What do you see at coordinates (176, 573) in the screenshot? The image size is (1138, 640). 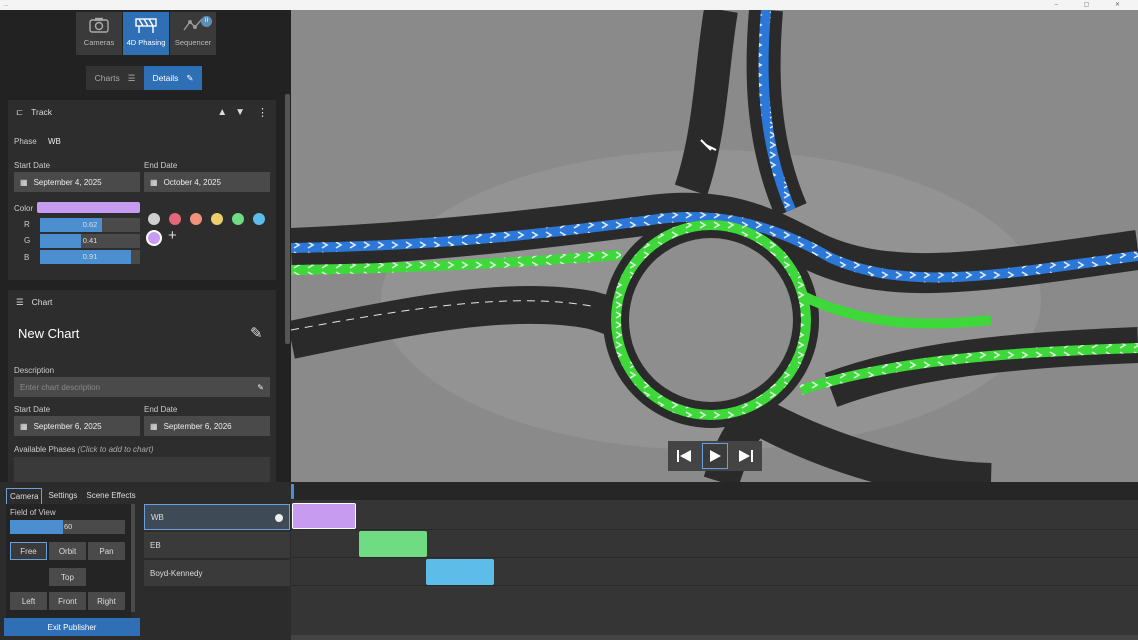 I see `track-row-label: Boyd-Kennedy` at bounding box center [176, 573].